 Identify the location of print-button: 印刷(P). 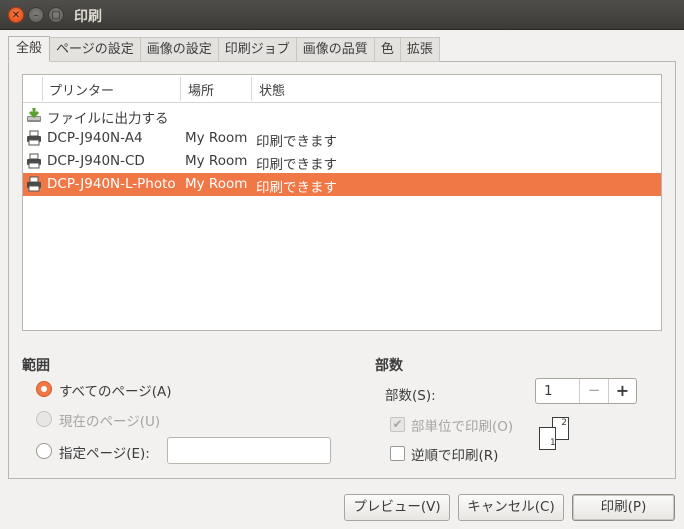
(623, 507).